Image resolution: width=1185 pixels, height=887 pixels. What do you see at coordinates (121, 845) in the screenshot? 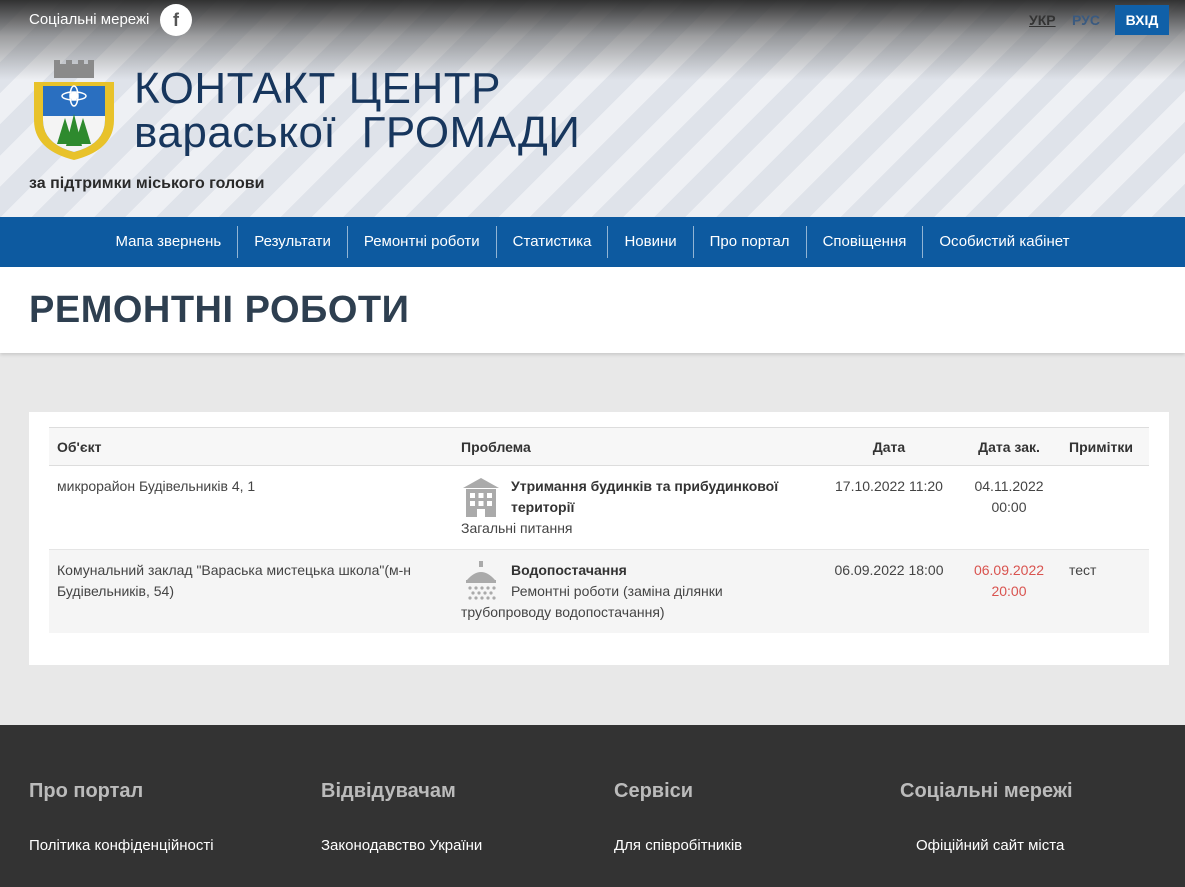
I see `footer-link-privacy: Політика конфіденційності` at bounding box center [121, 845].